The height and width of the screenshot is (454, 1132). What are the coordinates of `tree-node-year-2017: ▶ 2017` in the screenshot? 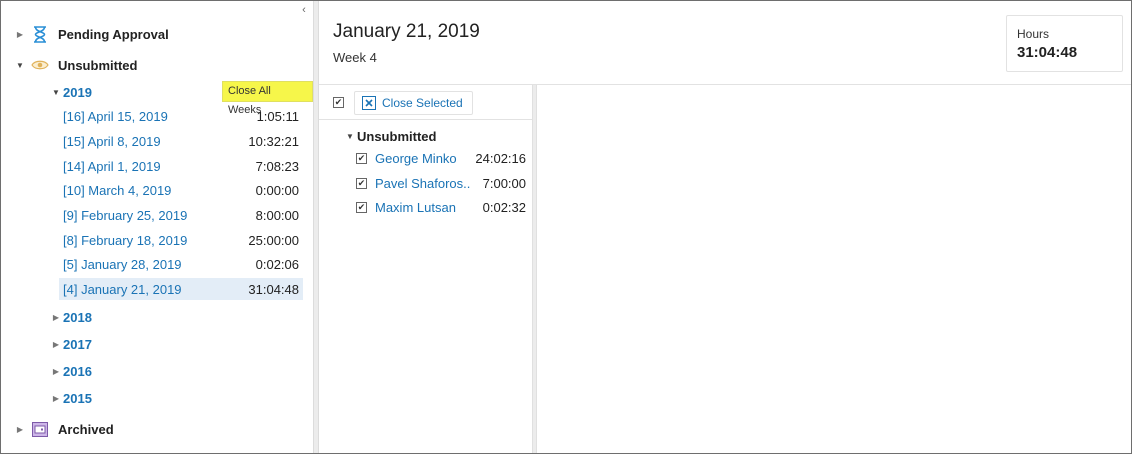 It's located at (71, 344).